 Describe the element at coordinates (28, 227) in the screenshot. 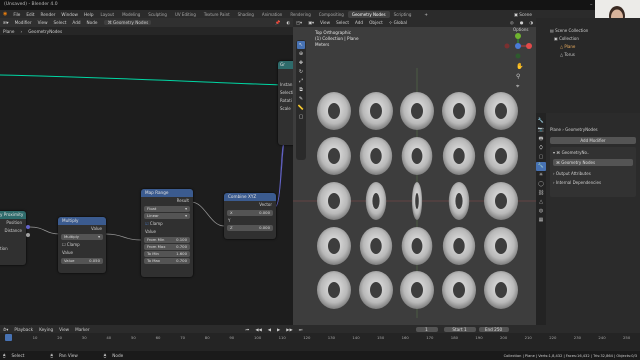

I see `socket-position` at that location.